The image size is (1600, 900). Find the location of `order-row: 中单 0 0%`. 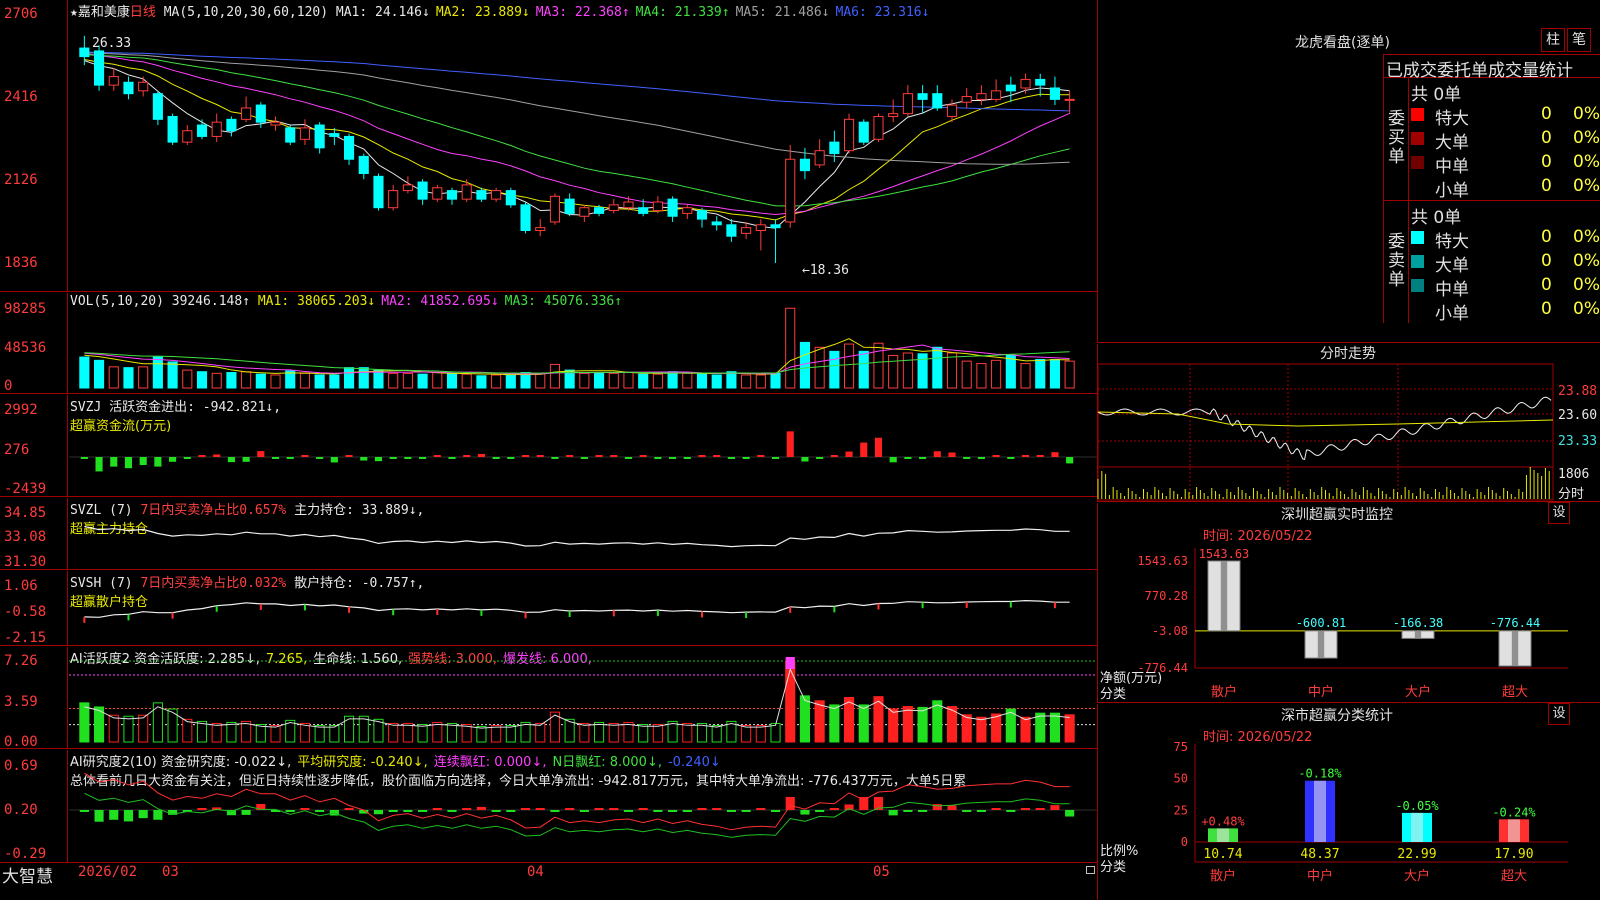

order-row: 中单 0 0% is located at coordinates (1505, 164).